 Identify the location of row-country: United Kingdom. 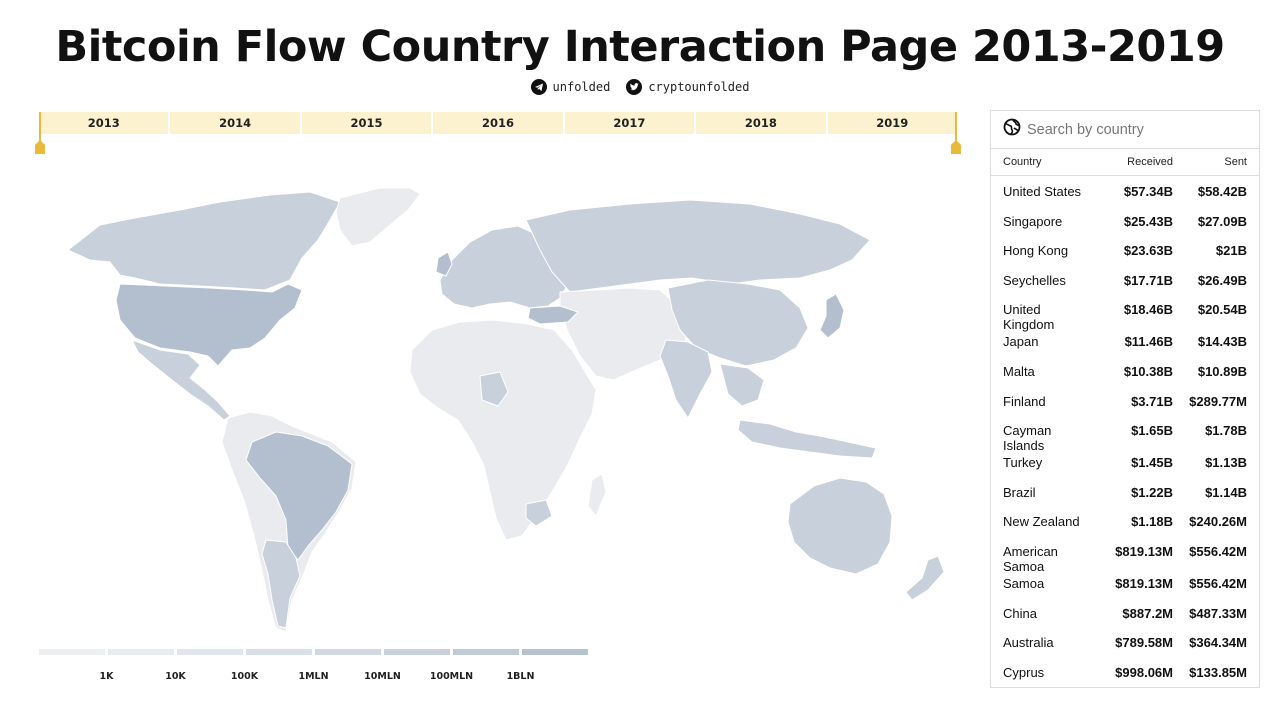
(1029, 317).